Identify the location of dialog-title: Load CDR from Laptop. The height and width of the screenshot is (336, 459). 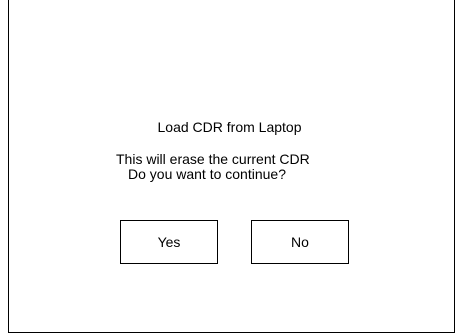
(229, 127).